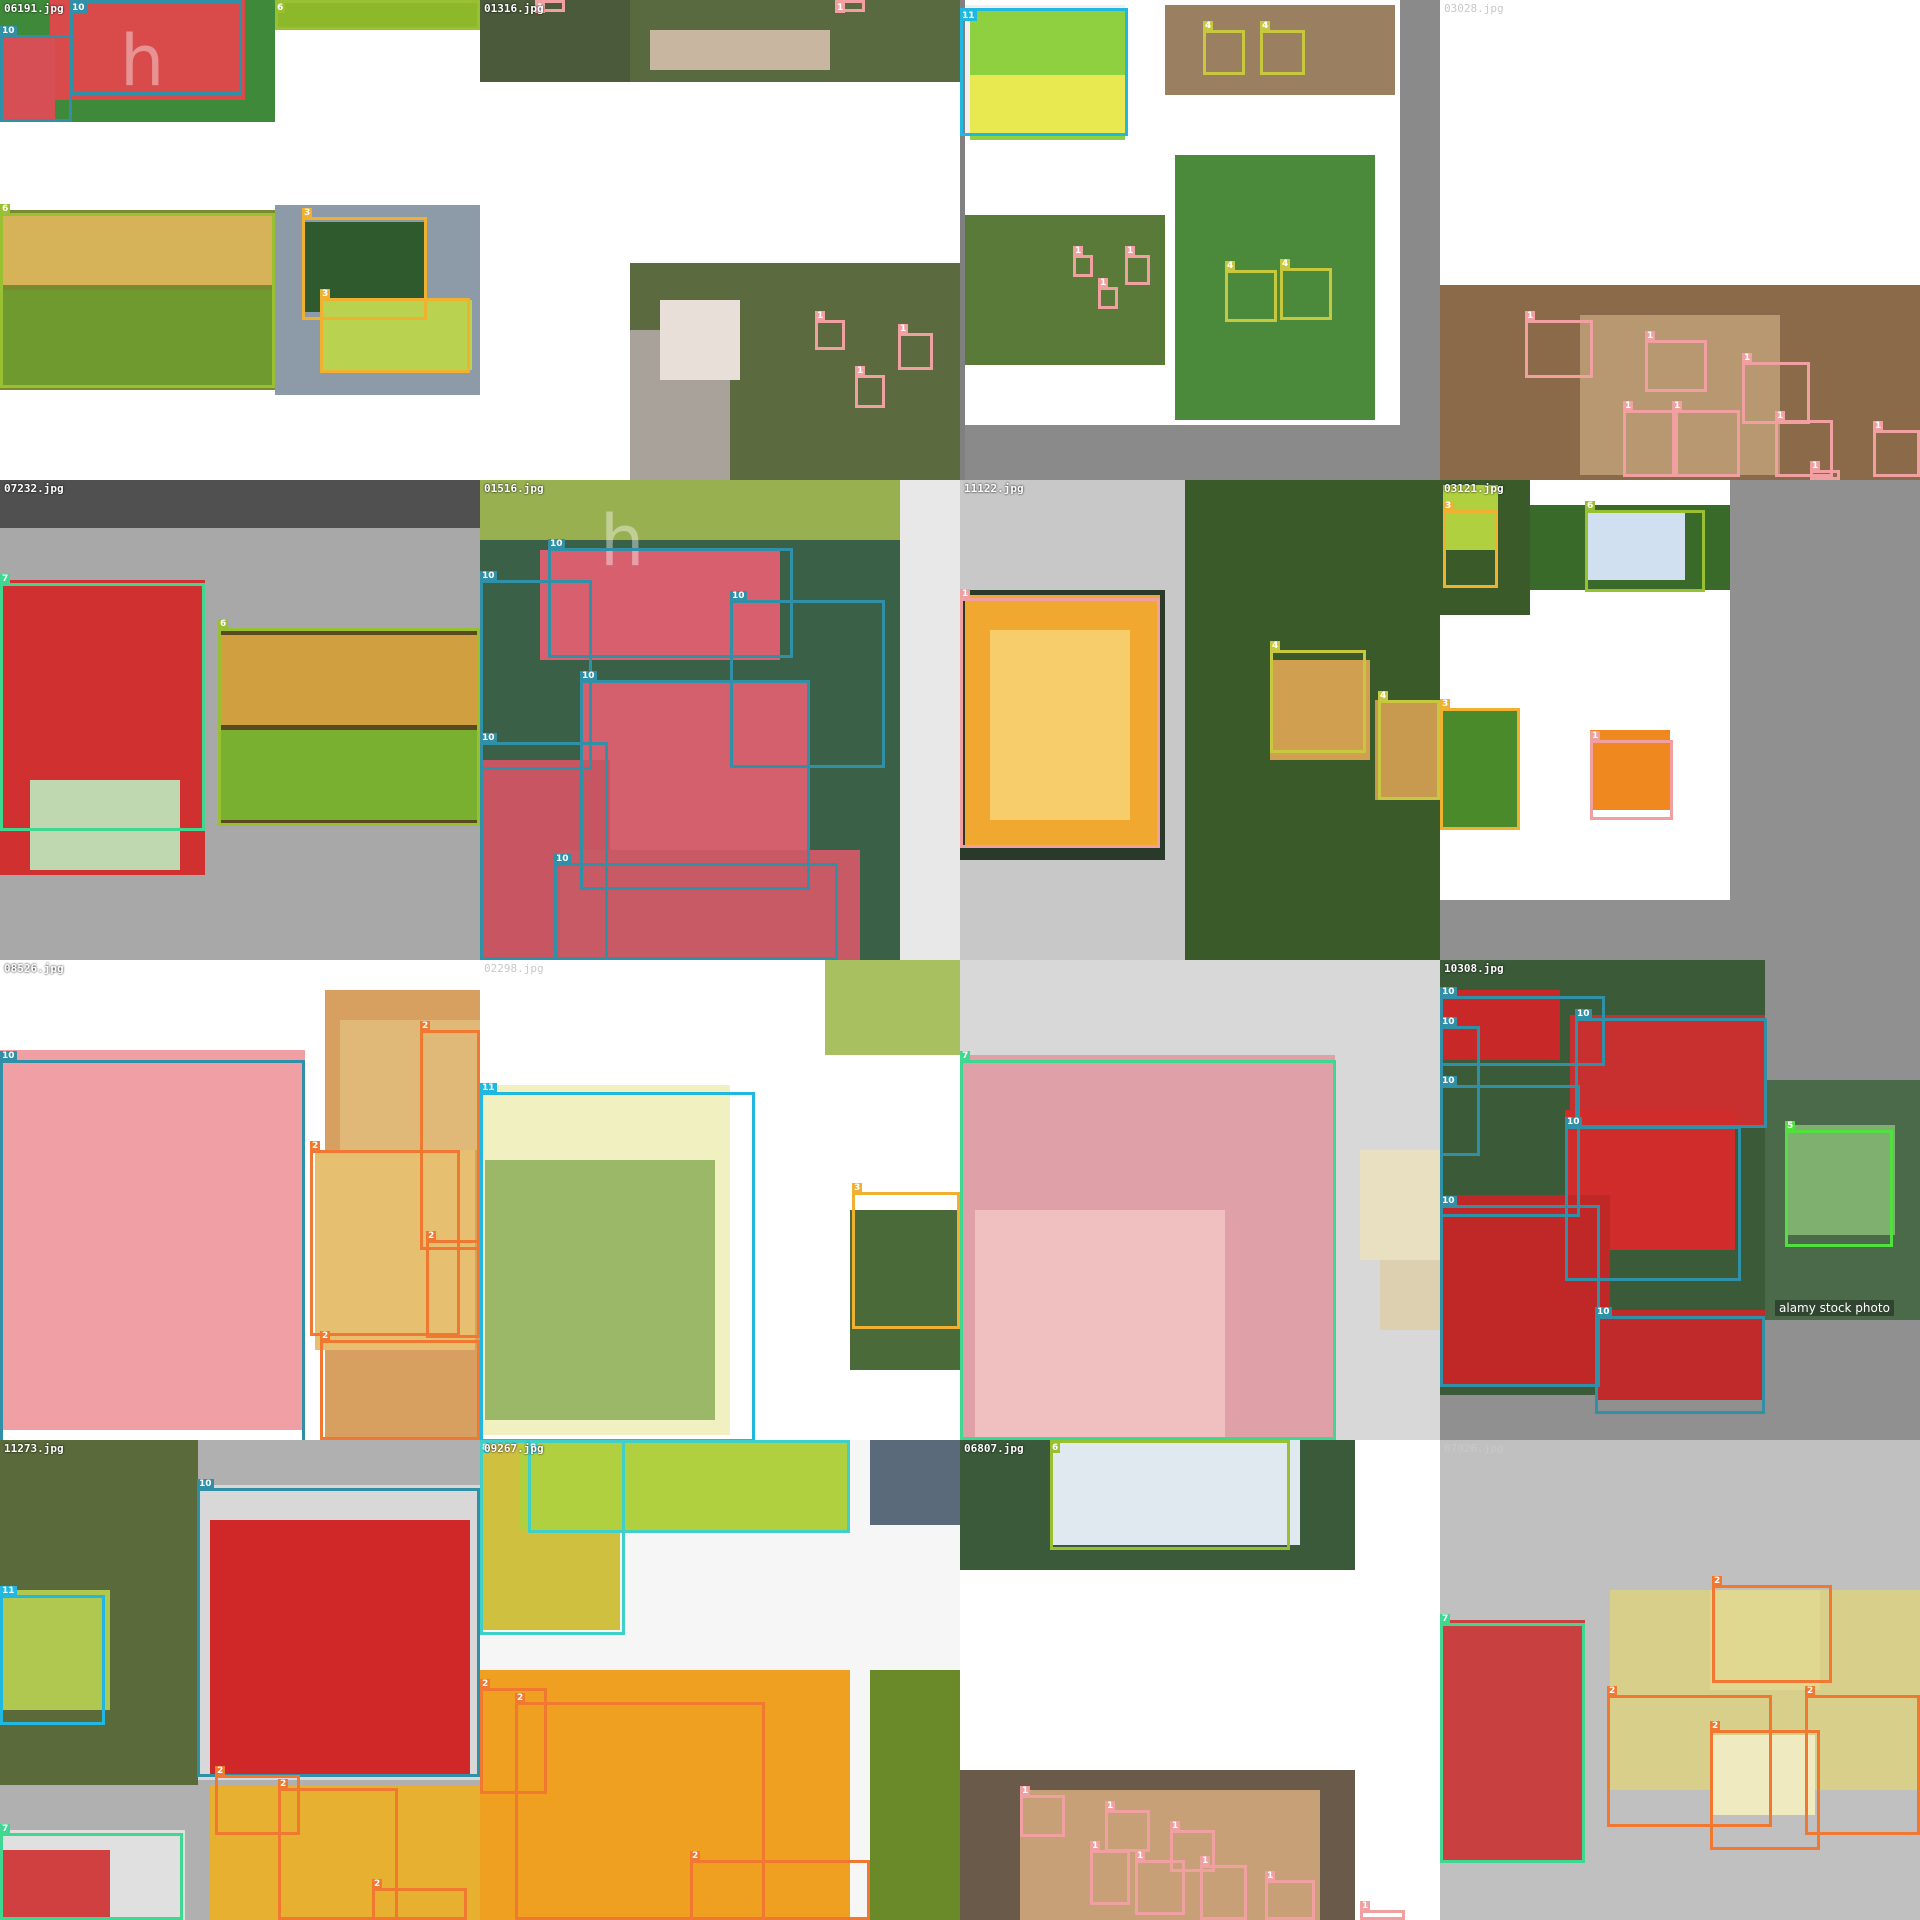 The height and width of the screenshot is (1920, 1920). Describe the element at coordinates (1474, 1448) in the screenshot. I see `tile-filename: 07026.jpg` at that location.